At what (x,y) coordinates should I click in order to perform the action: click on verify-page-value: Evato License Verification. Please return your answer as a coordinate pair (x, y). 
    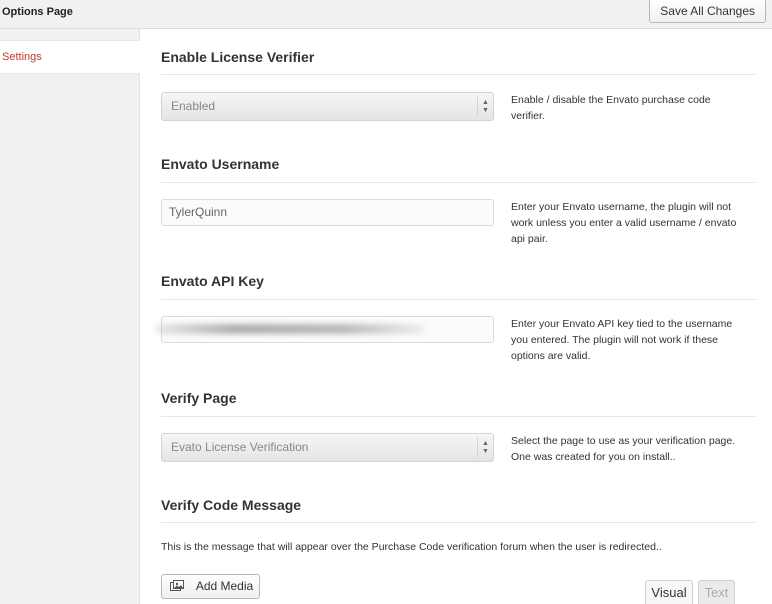
    Looking at the image, I should click on (240, 447).